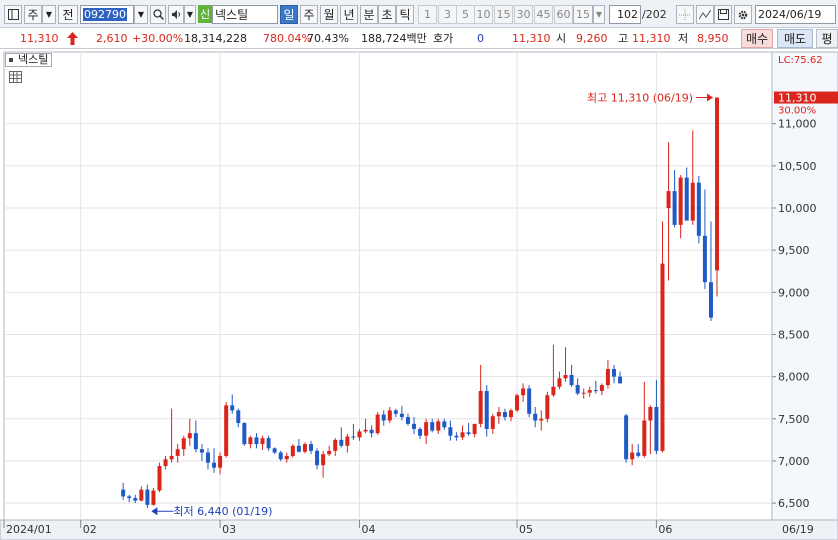 This screenshot has width=838, height=540. What do you see at coordinates (245, 14) in the screenshot?
I see `stock-name-field: 넥스틸` at bounding box center [245, 14].